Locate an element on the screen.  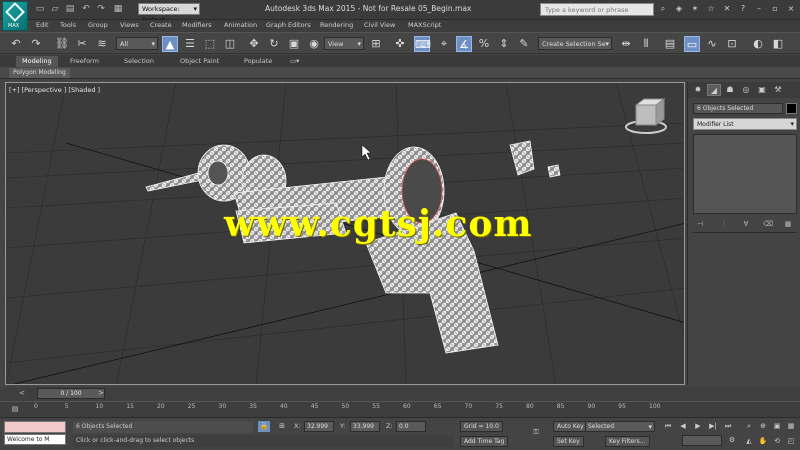
render-setup-icon: ◧ is located at coordinates (778, 44).